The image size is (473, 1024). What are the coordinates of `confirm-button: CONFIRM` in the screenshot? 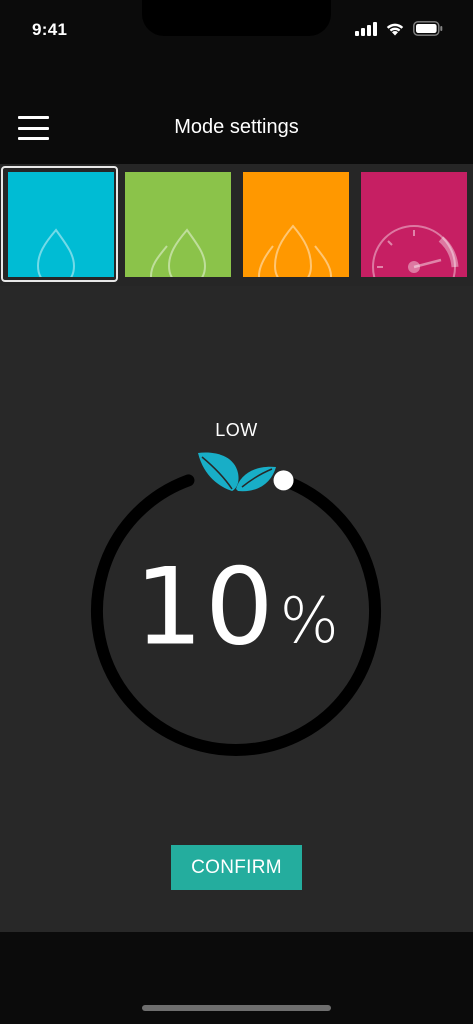 It's located at (236, 867).